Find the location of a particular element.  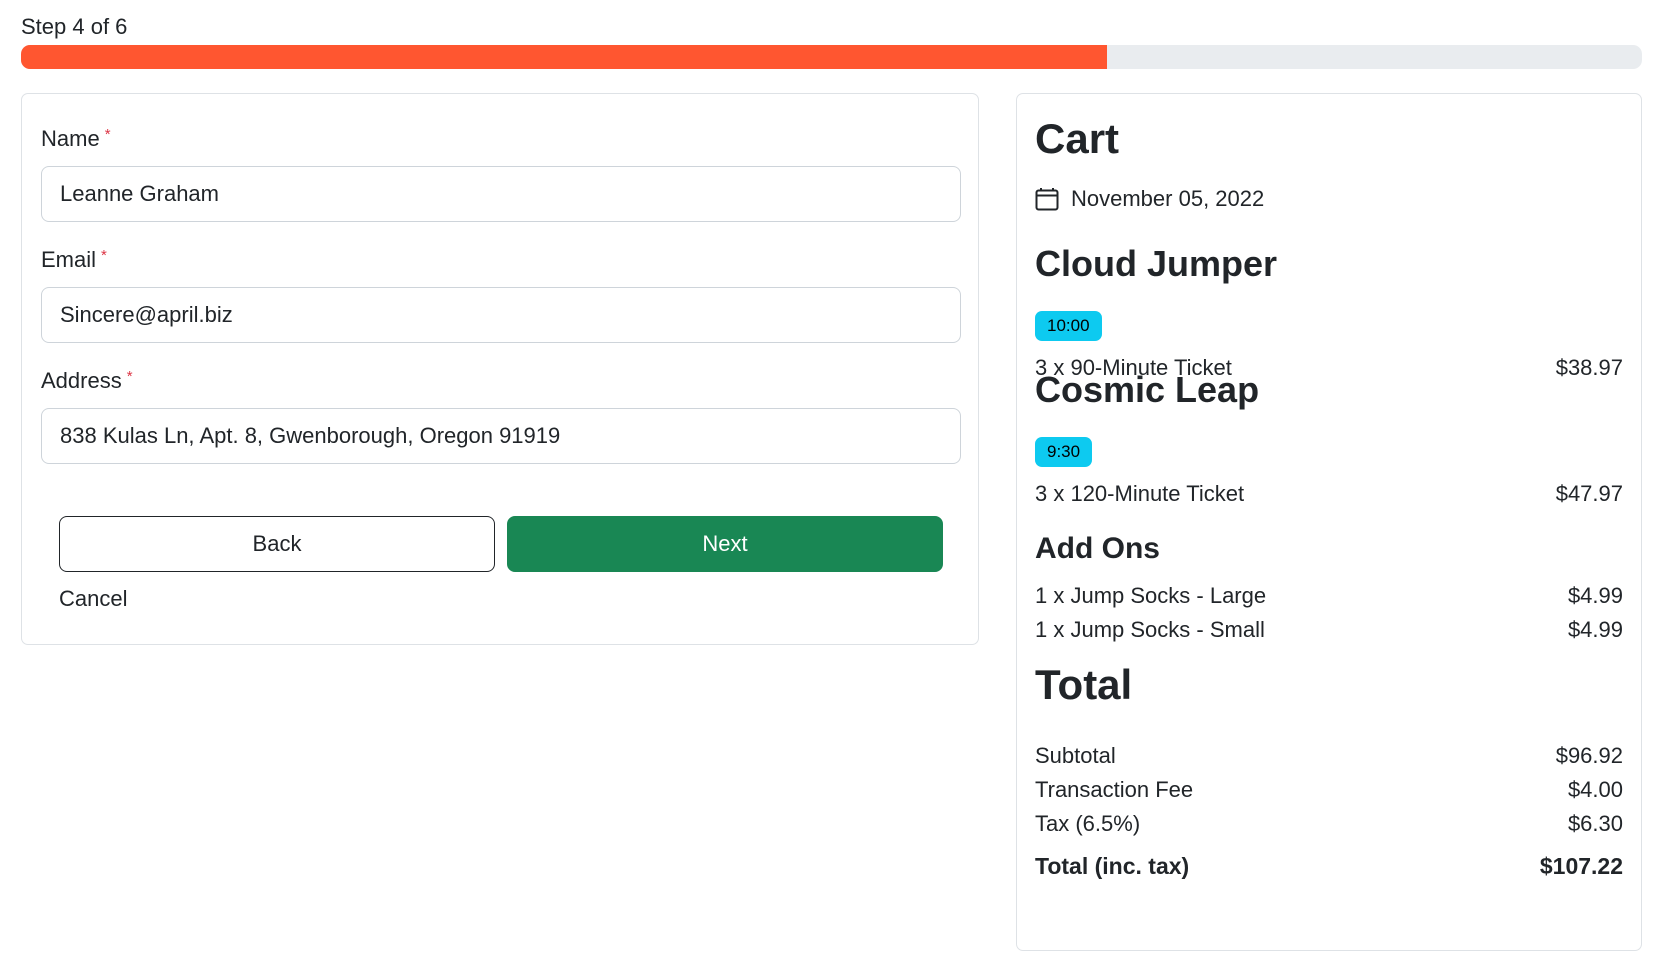

email-input is located at coordinates (501, 315).